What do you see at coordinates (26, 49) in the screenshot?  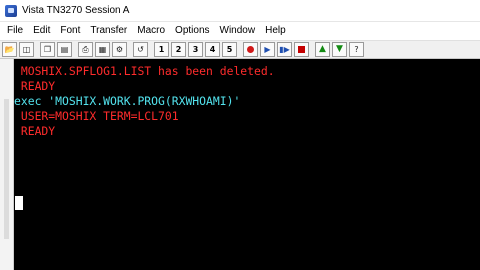 I see `save-icon: ◫` at bounding box center [26, 49].